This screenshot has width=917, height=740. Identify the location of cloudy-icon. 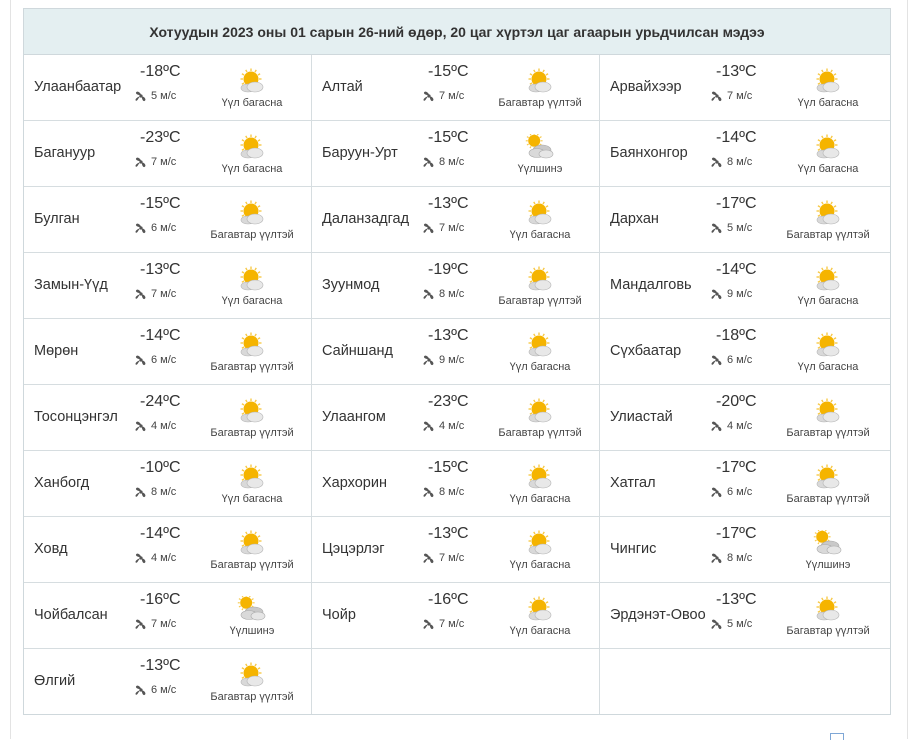
(251, 608).